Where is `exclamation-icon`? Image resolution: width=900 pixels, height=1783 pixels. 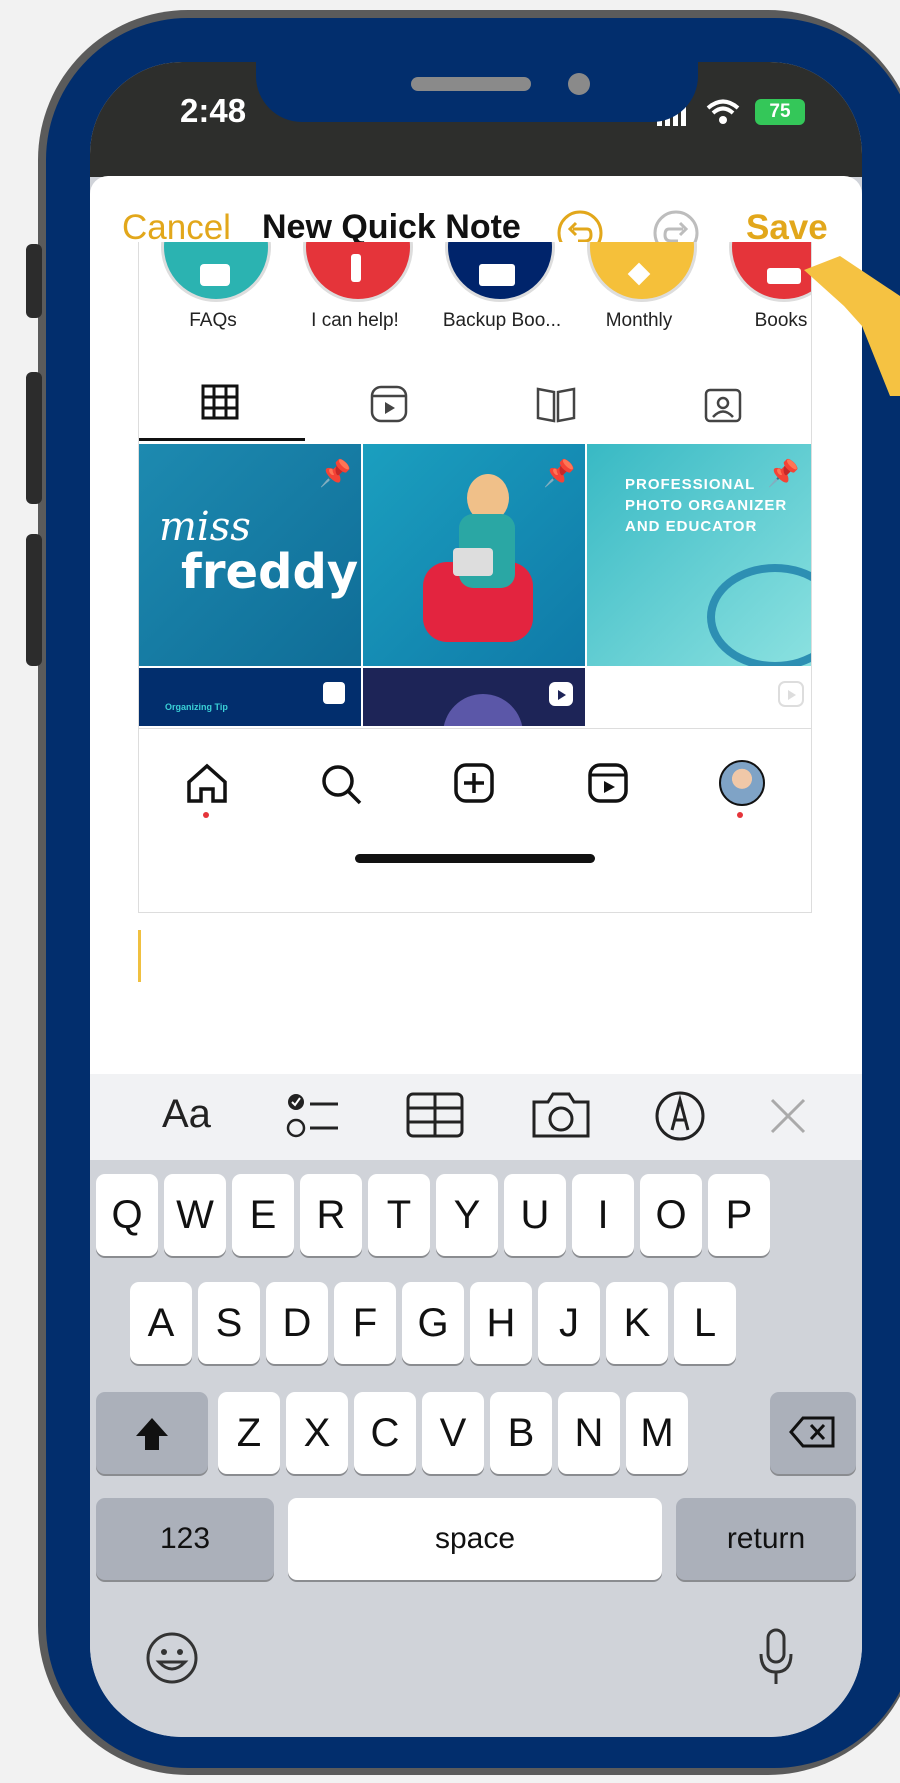 exclamation-icon is located at coordinates (356, 268).